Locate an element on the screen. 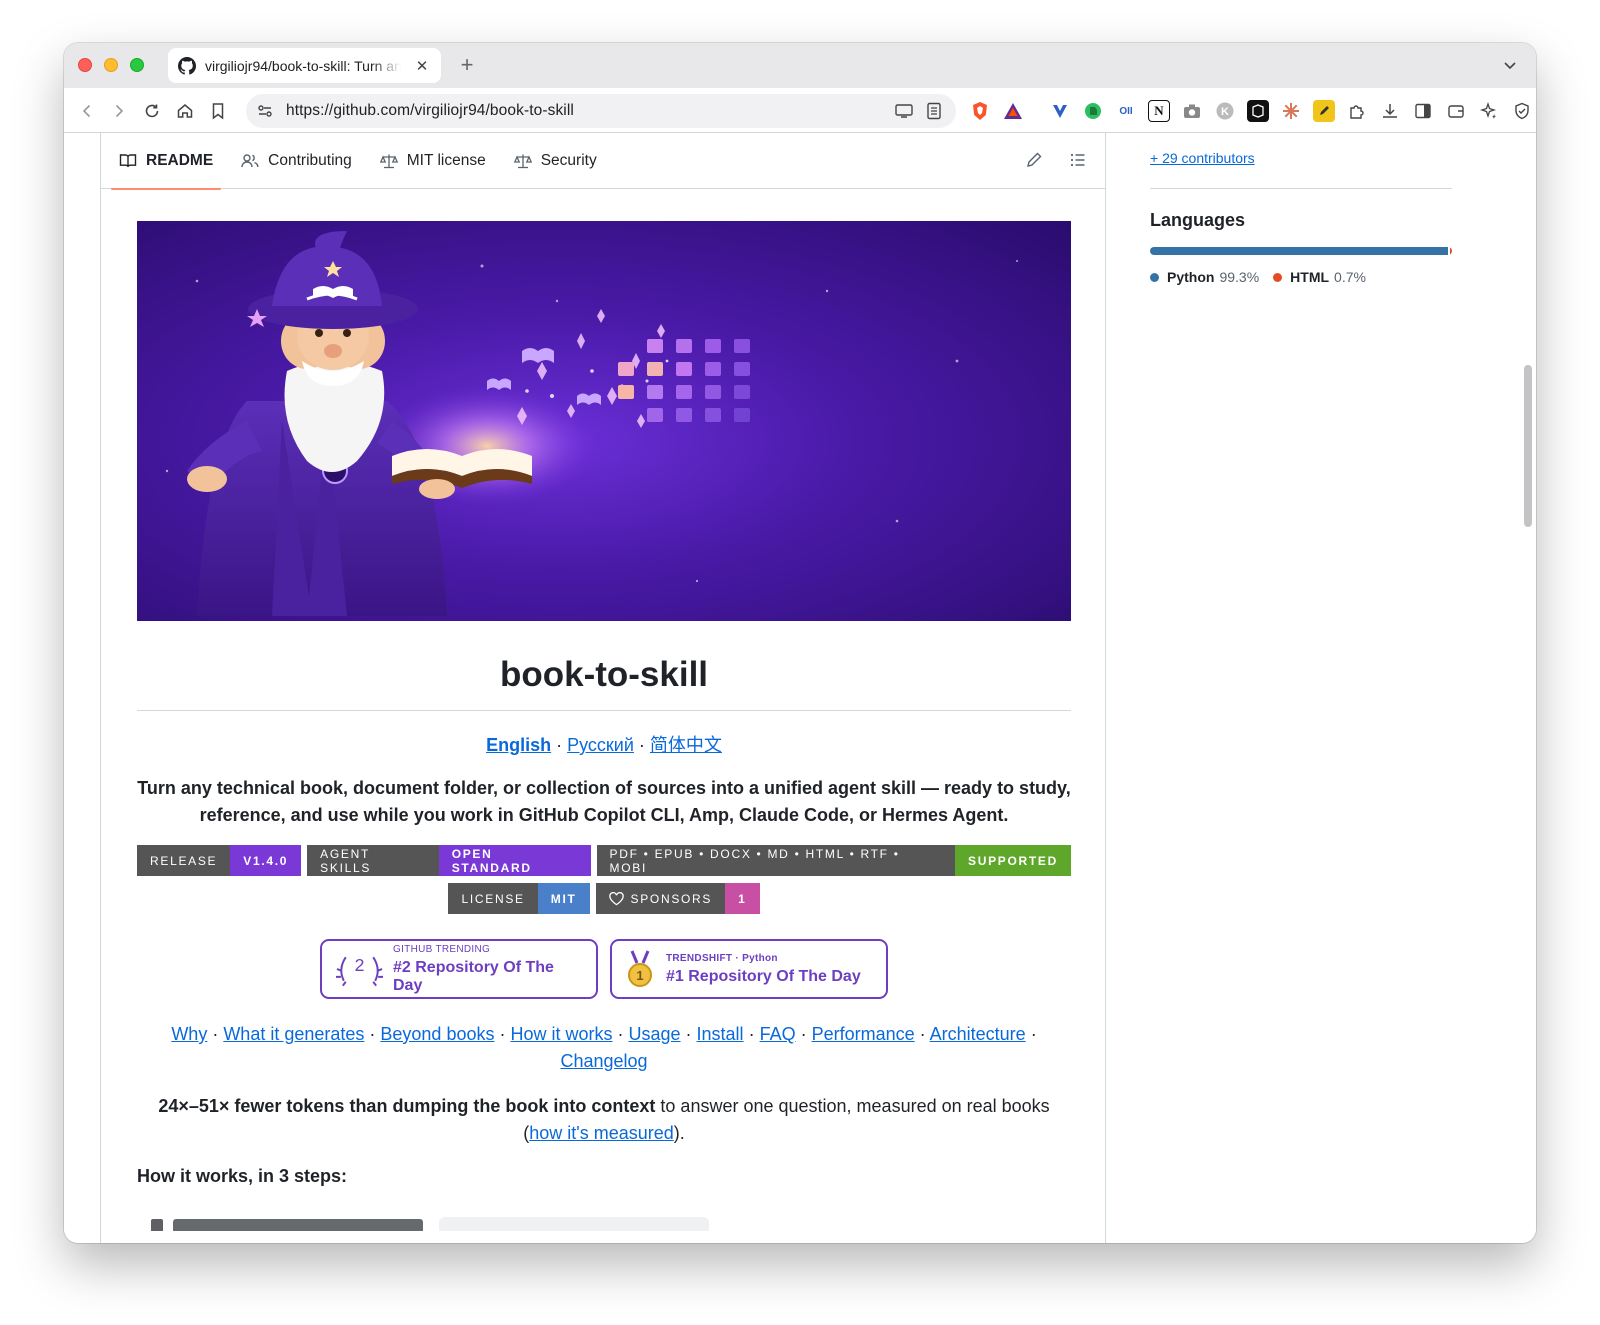  site-settings-icon is located at coordinates (265, 111).